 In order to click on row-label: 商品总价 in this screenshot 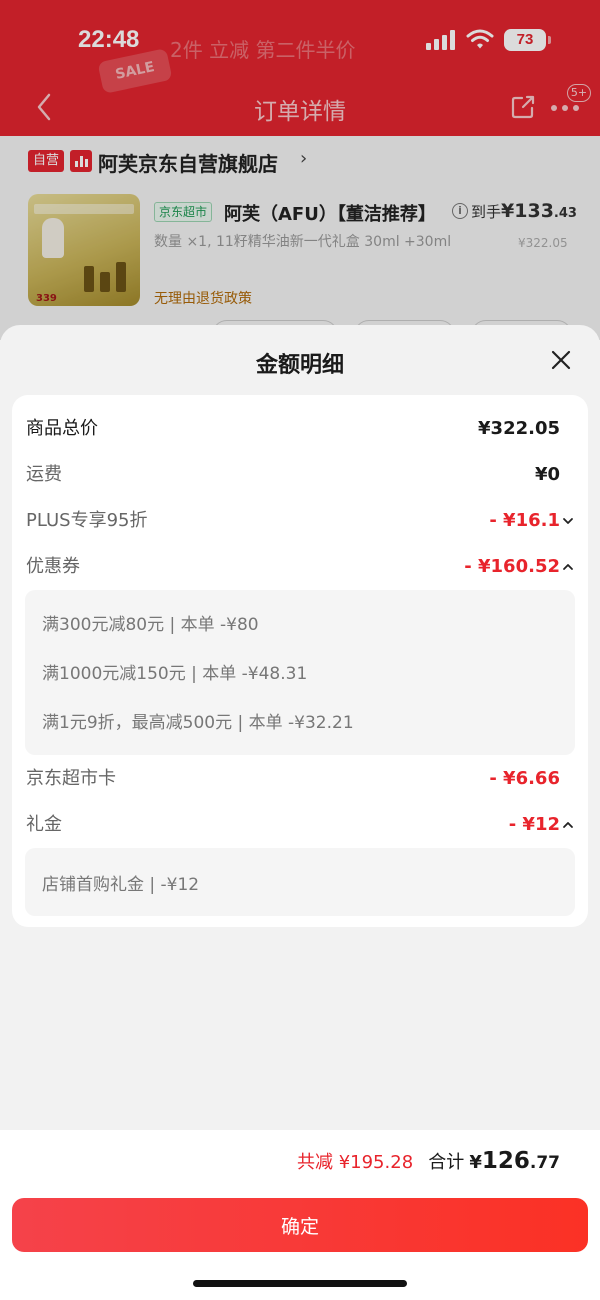, I will do `click(62, 428)`.